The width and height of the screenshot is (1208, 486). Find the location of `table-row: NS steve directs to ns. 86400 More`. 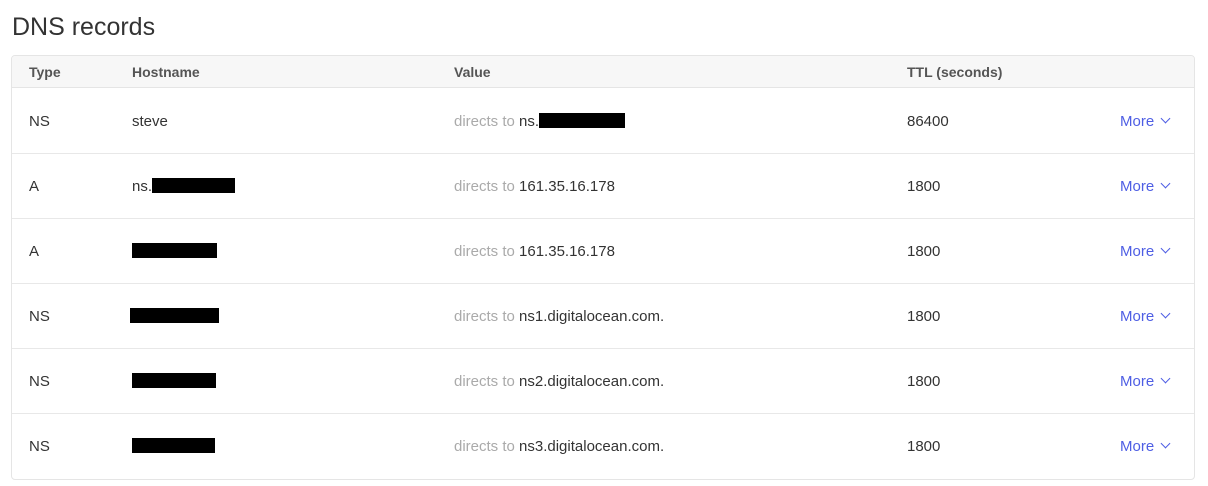

table-row: NS steve directs to ns. 86400 More is located at coordinates (603, 121).